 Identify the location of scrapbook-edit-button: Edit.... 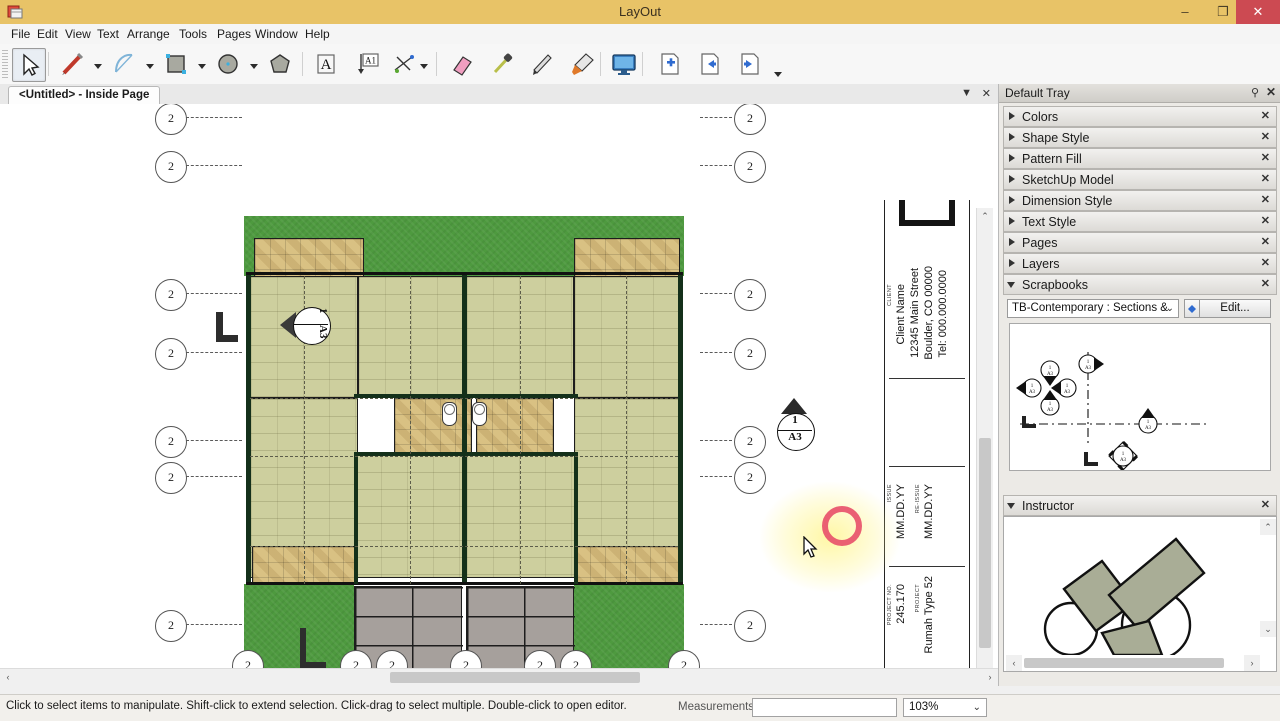
(1235, 308).